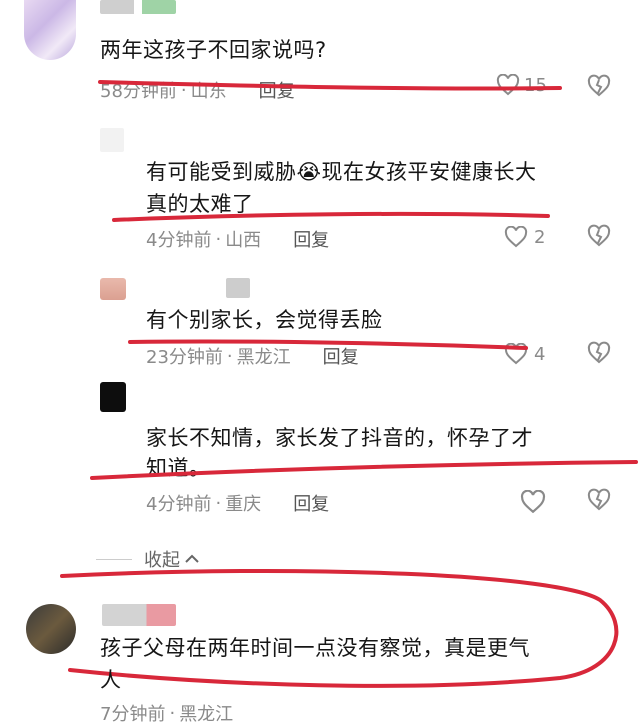  What do you see at coordinates (264, 320) in the screenshot?
I see `comment-text: 有个别家长，会觉得丢脸` at bounding box center [264, 320].